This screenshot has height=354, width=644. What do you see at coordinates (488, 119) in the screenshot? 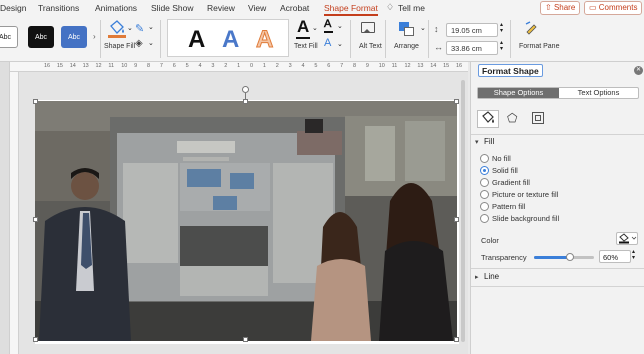
I see `fill-and-line-tab` at bounding box center [488, 119].